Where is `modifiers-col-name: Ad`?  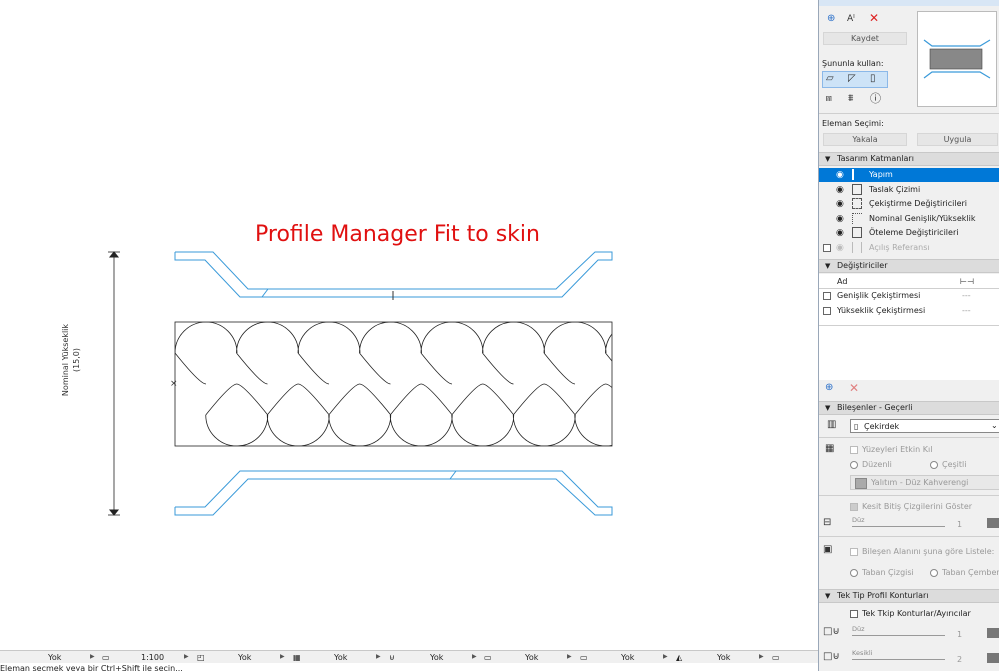 modifiers-col-name: Ad is located at coordinates (842, 281).